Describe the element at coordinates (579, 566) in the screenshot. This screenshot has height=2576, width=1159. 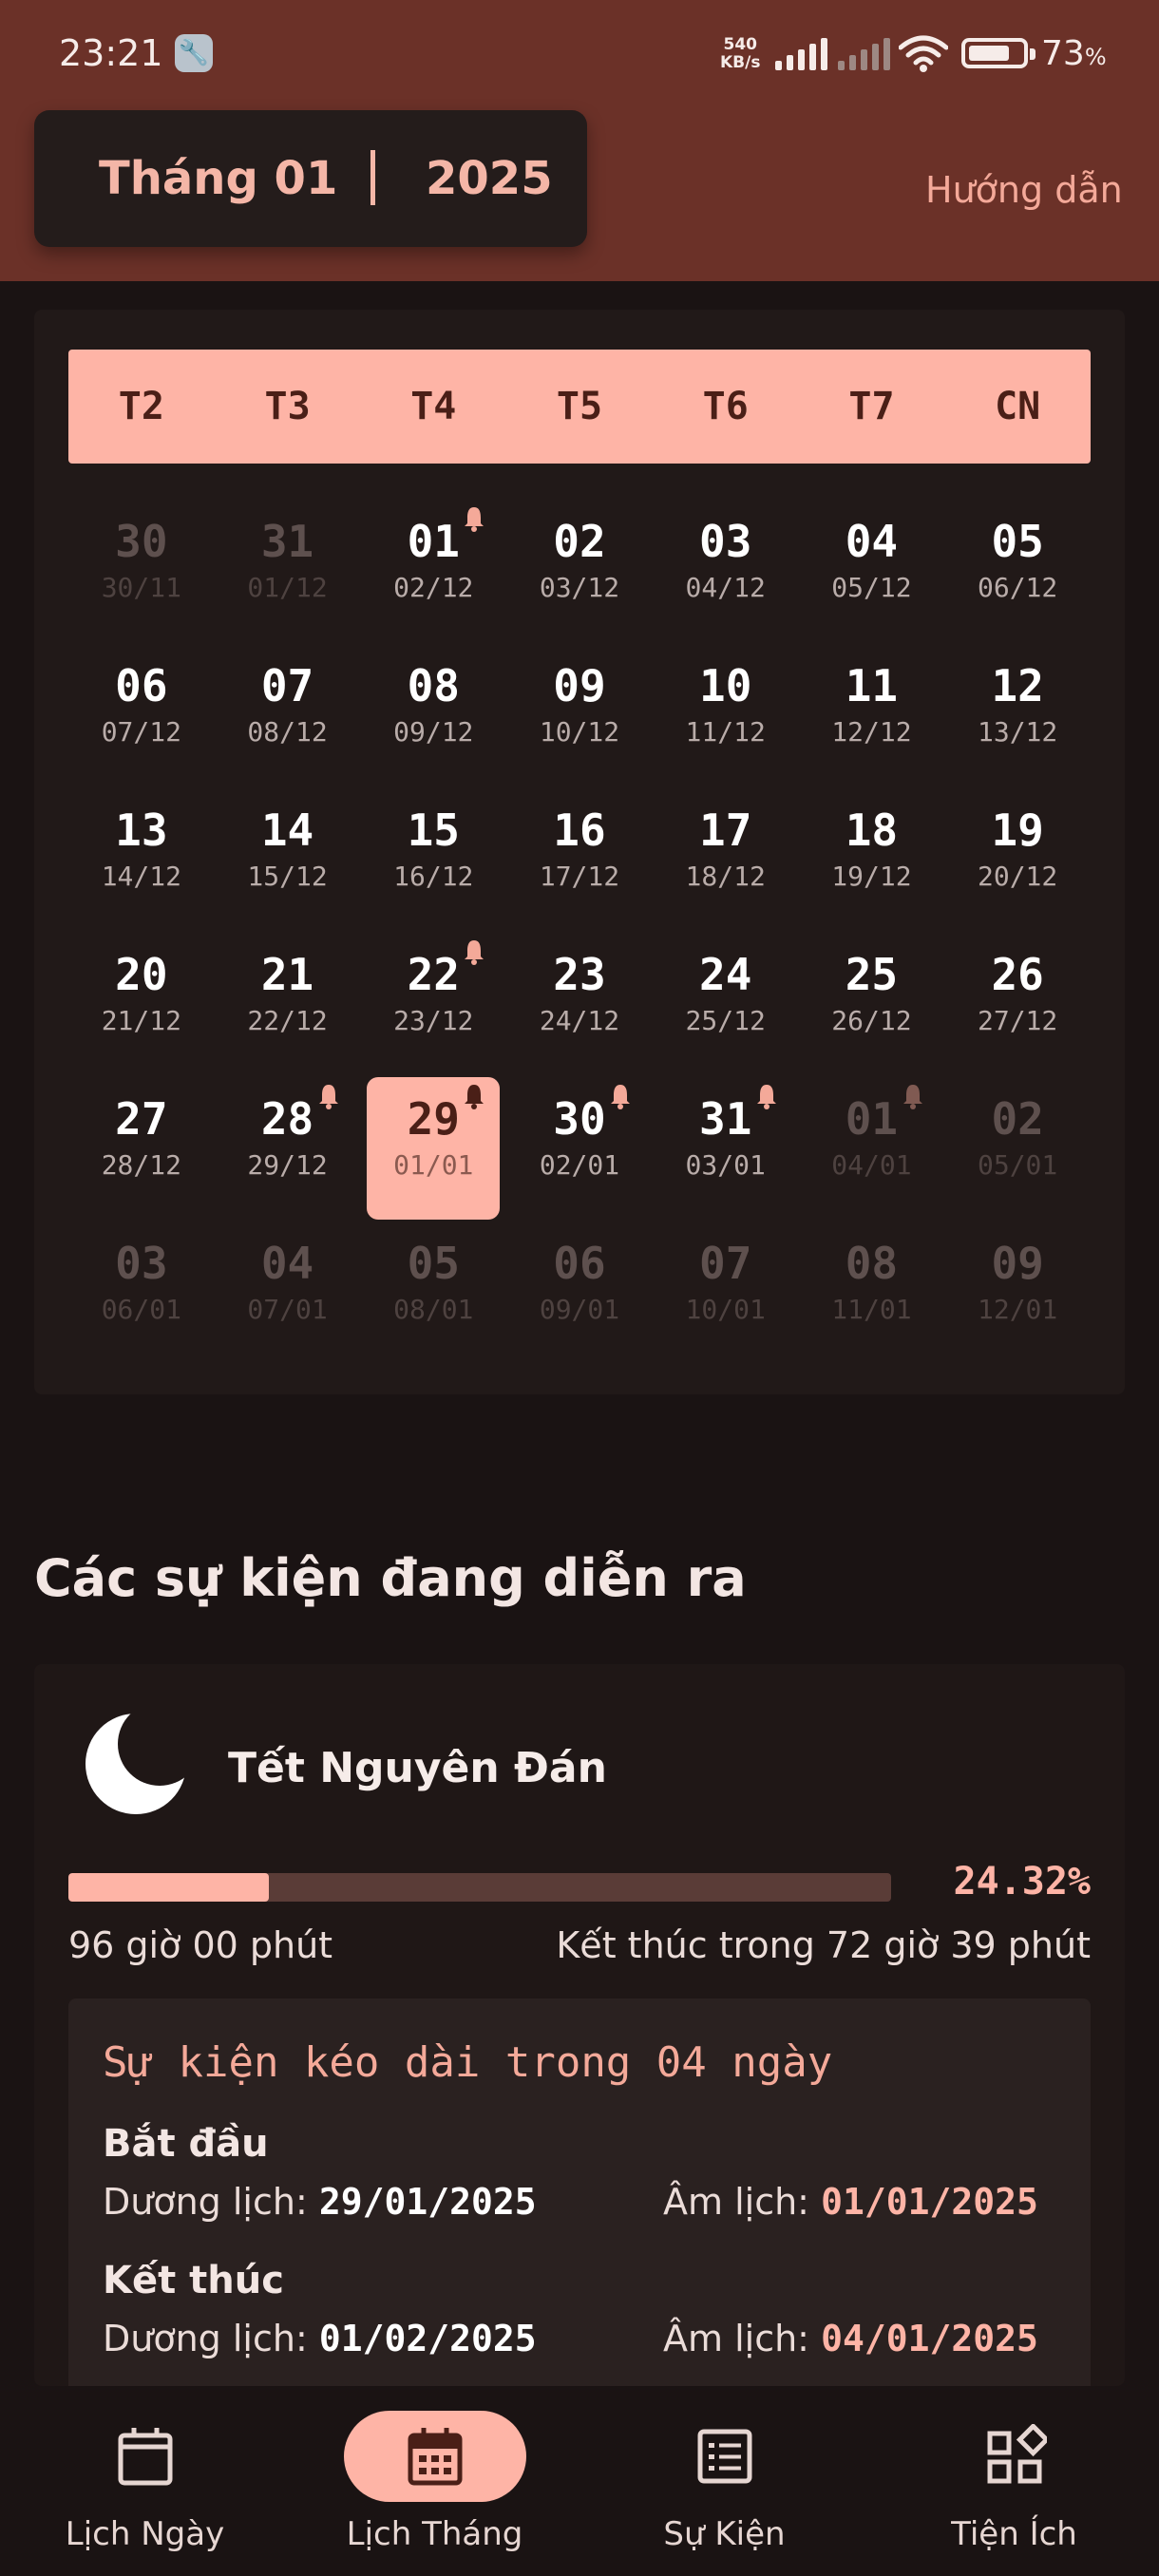
I see `calendar-day: 02 03/12` at that location.